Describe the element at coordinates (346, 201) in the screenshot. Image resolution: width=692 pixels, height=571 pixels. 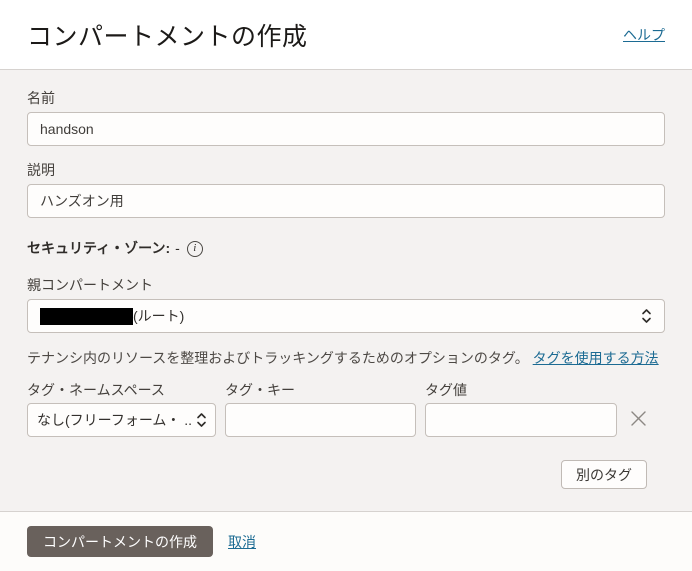
I see `description-input` at that location.